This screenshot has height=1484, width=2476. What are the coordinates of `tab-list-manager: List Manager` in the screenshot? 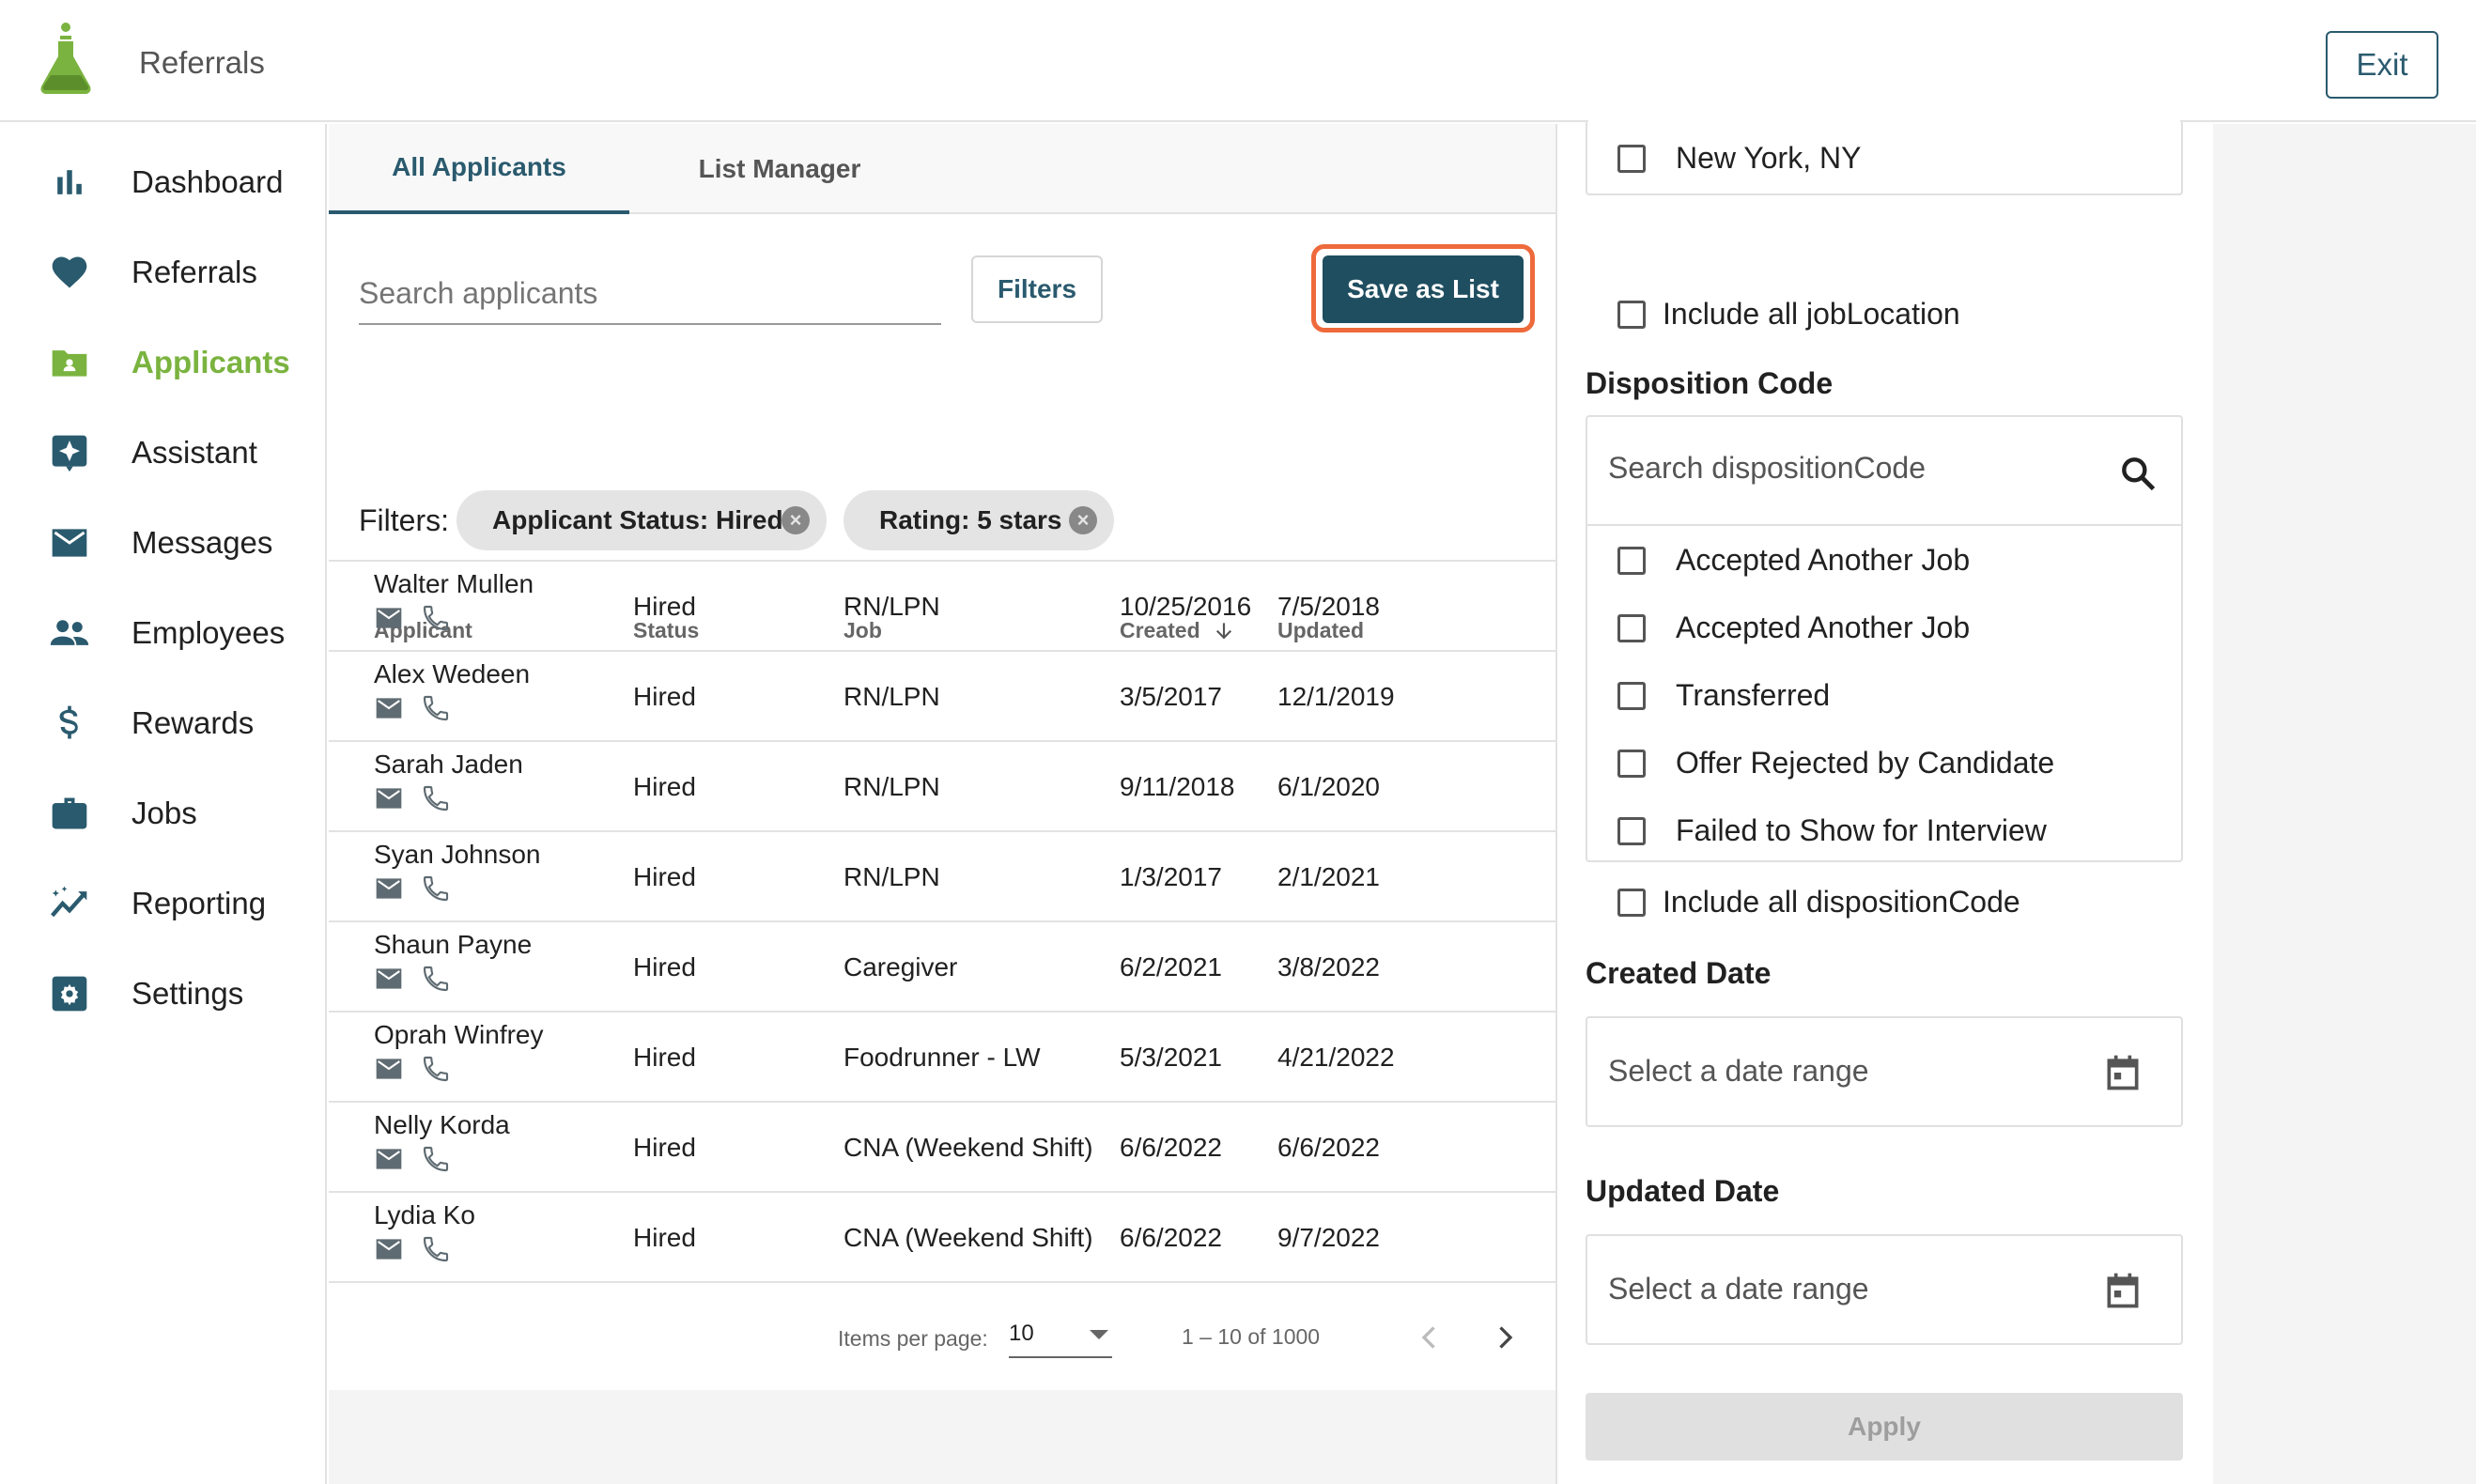 It's located at (779, 169).